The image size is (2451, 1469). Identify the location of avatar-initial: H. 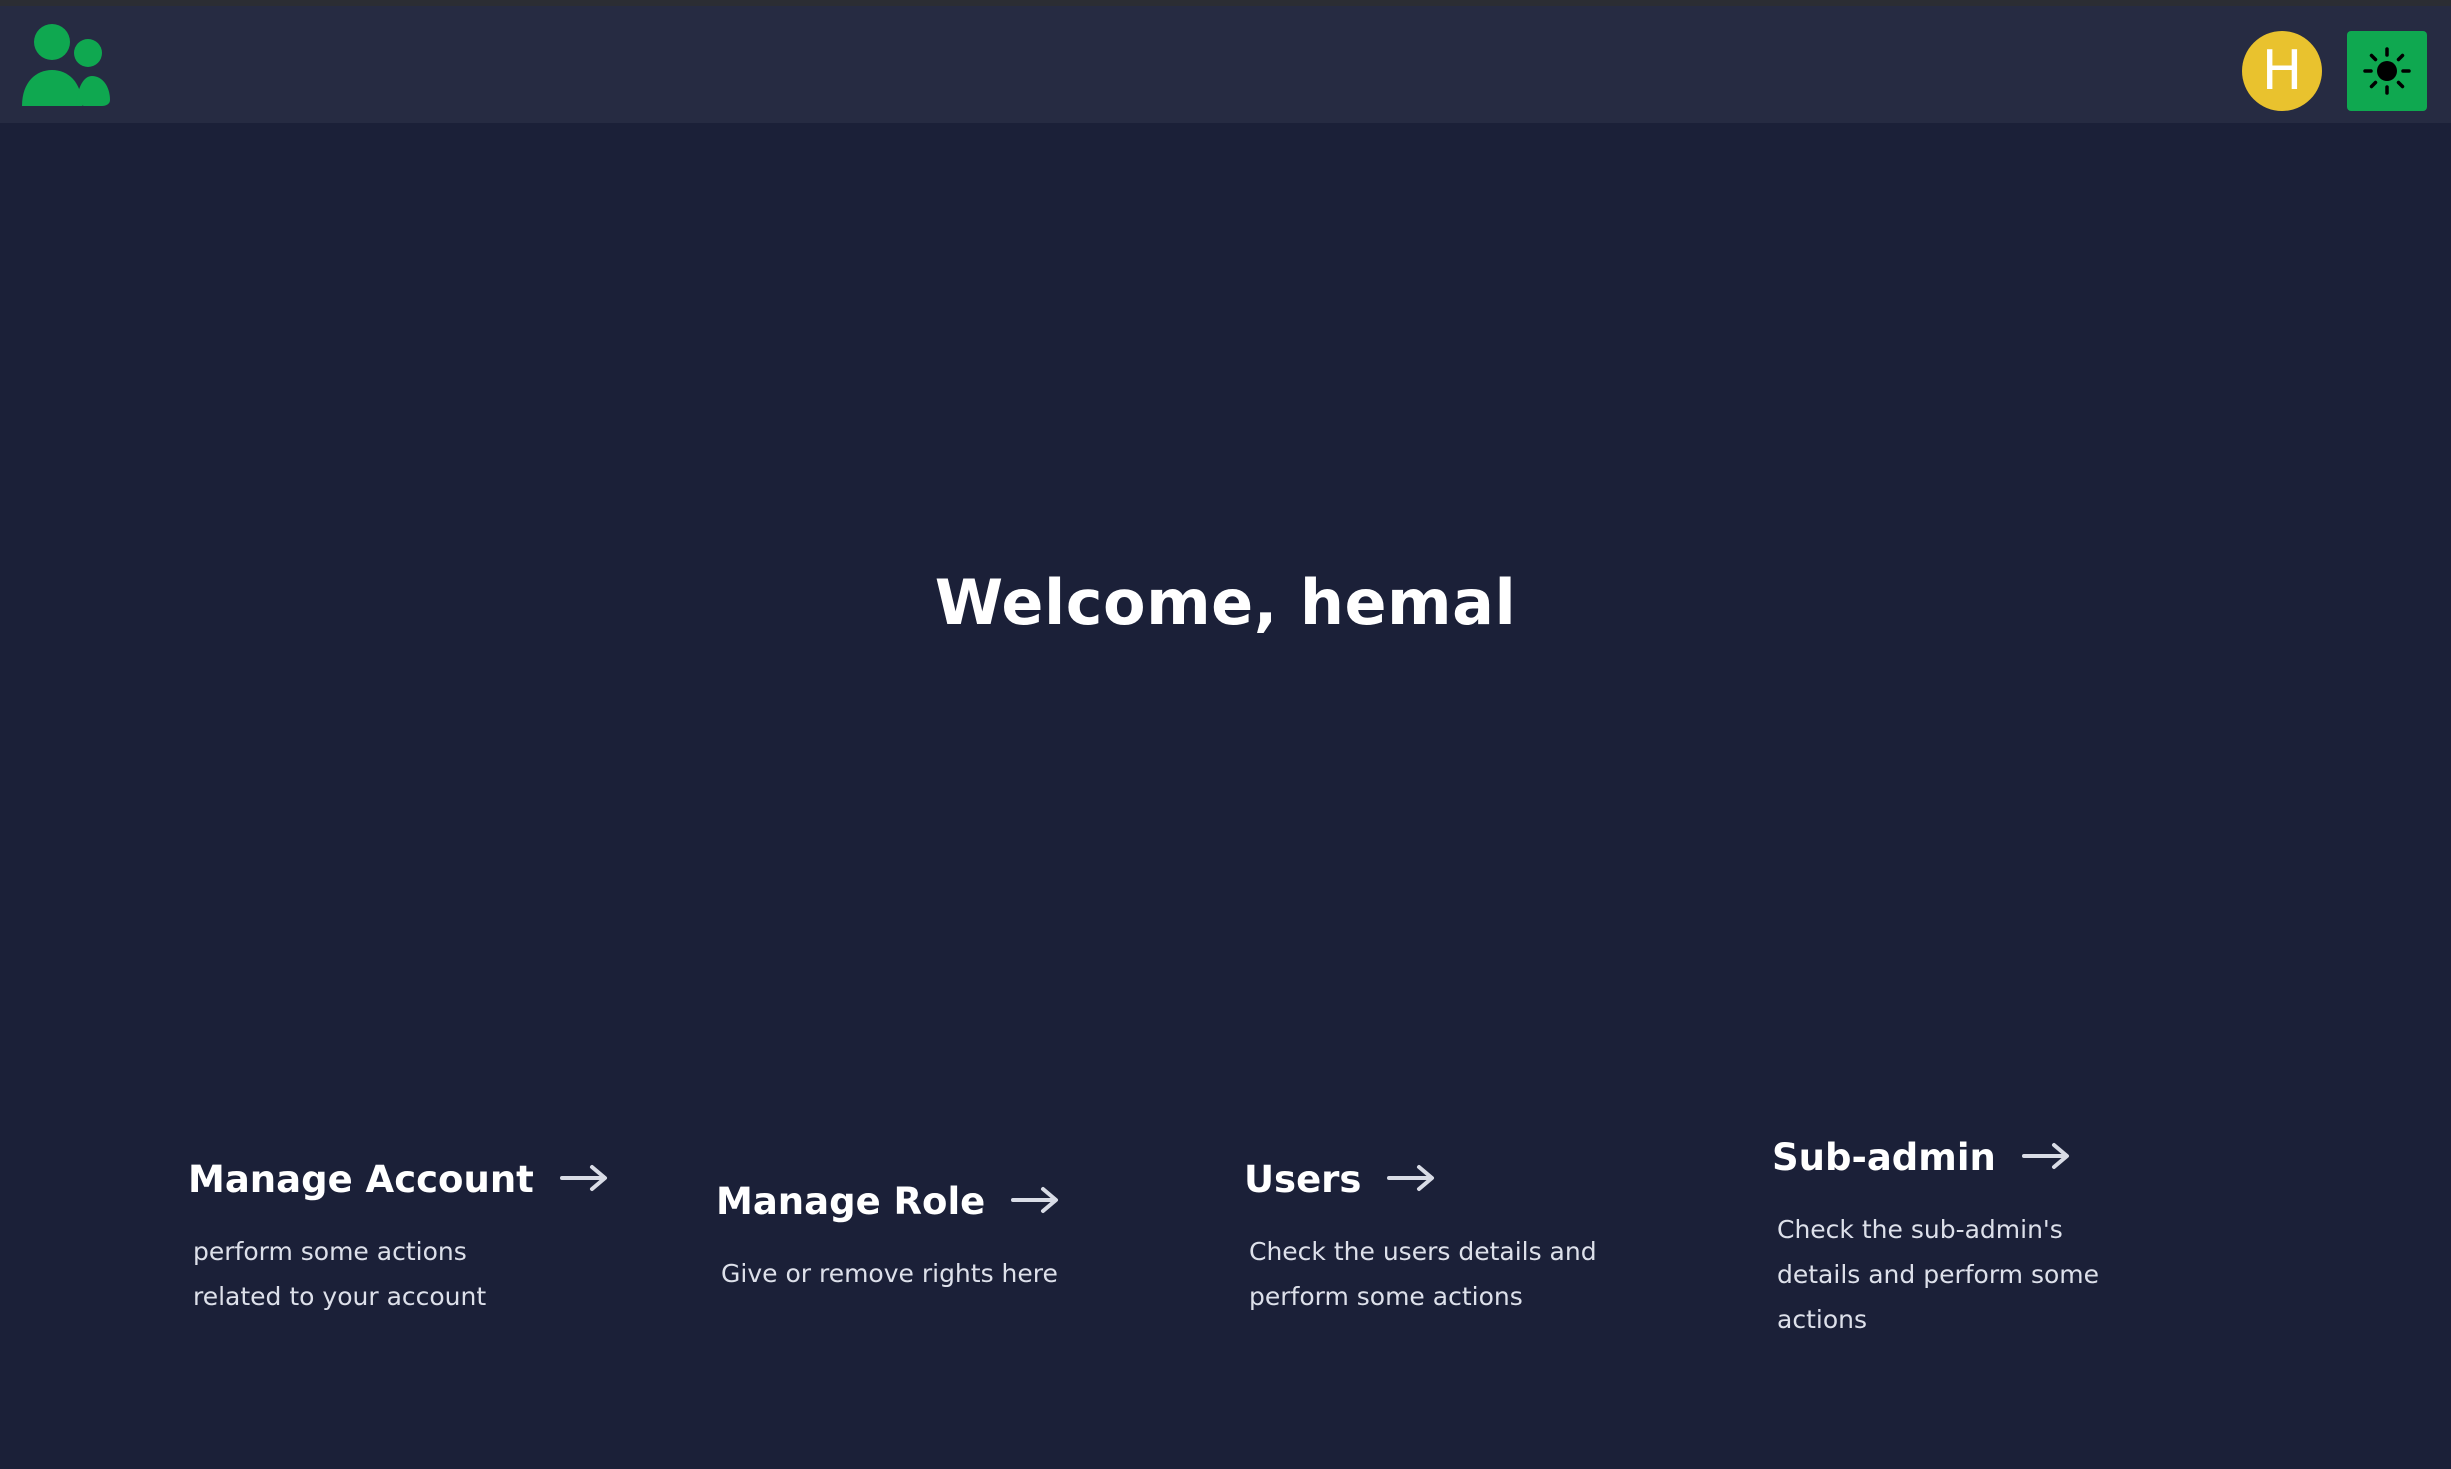
(2282, 70).